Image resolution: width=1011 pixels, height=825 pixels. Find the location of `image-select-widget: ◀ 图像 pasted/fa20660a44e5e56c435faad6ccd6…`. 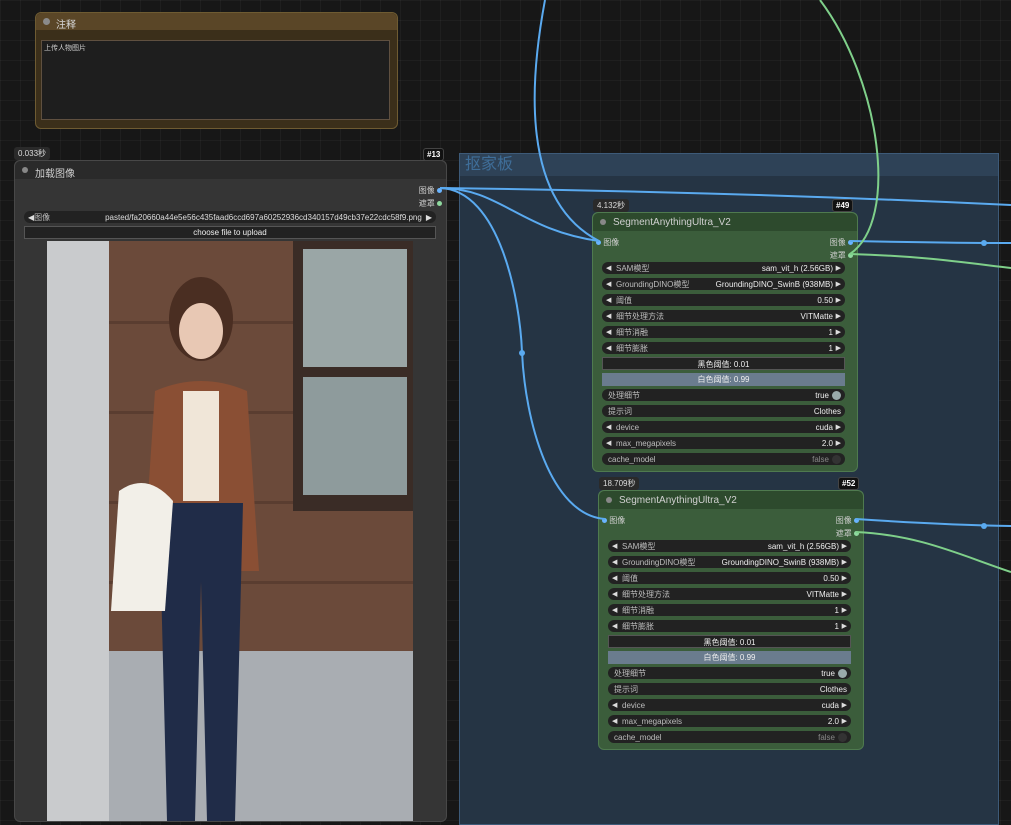

image-select-widget: ◀ 图像 pasted/fa20660a44e5e56c435faad6ccd6… is located at coordinates (230, 217).